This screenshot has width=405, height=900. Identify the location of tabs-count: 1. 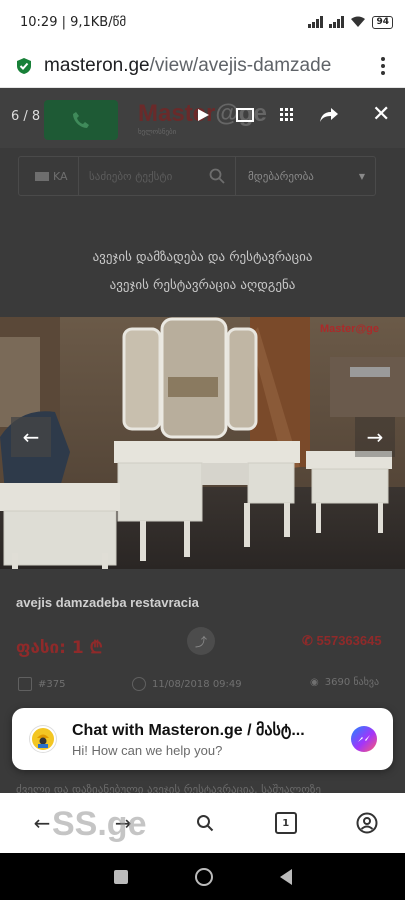
(285, 823).